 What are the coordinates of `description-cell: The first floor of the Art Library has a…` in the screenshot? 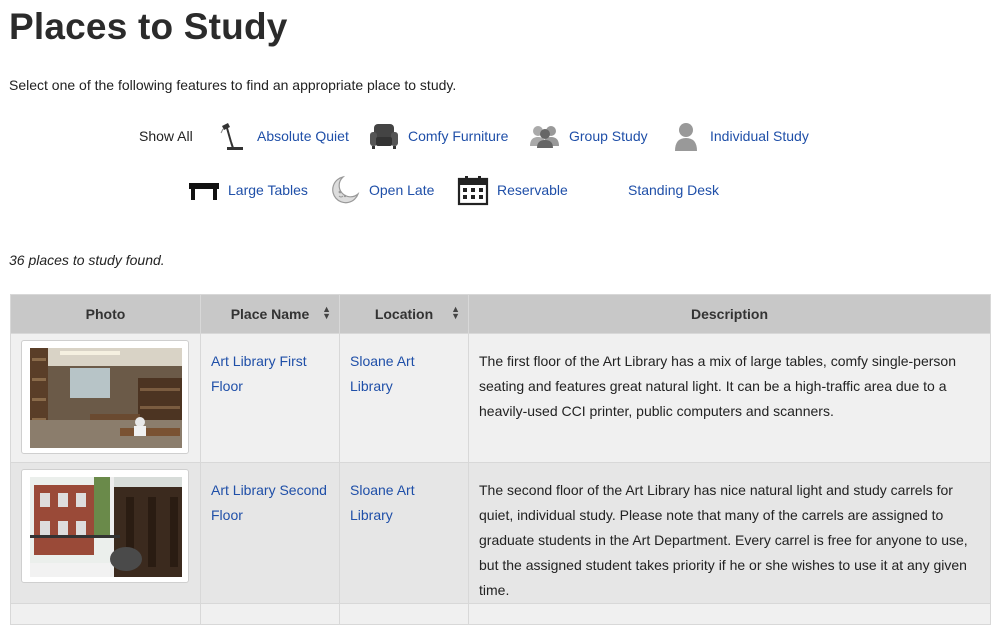 It's located at (729, 398).